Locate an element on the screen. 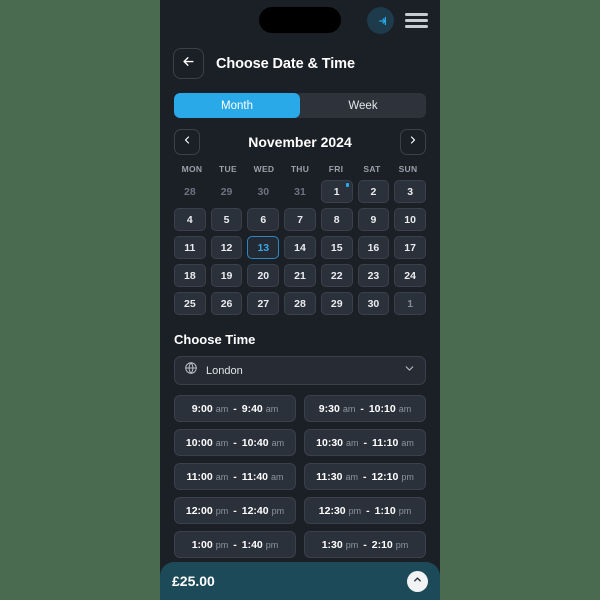 The width and height of the screenshot is (600, 600). slot-start-time: 10:00 is located at coordinates (199, 442).